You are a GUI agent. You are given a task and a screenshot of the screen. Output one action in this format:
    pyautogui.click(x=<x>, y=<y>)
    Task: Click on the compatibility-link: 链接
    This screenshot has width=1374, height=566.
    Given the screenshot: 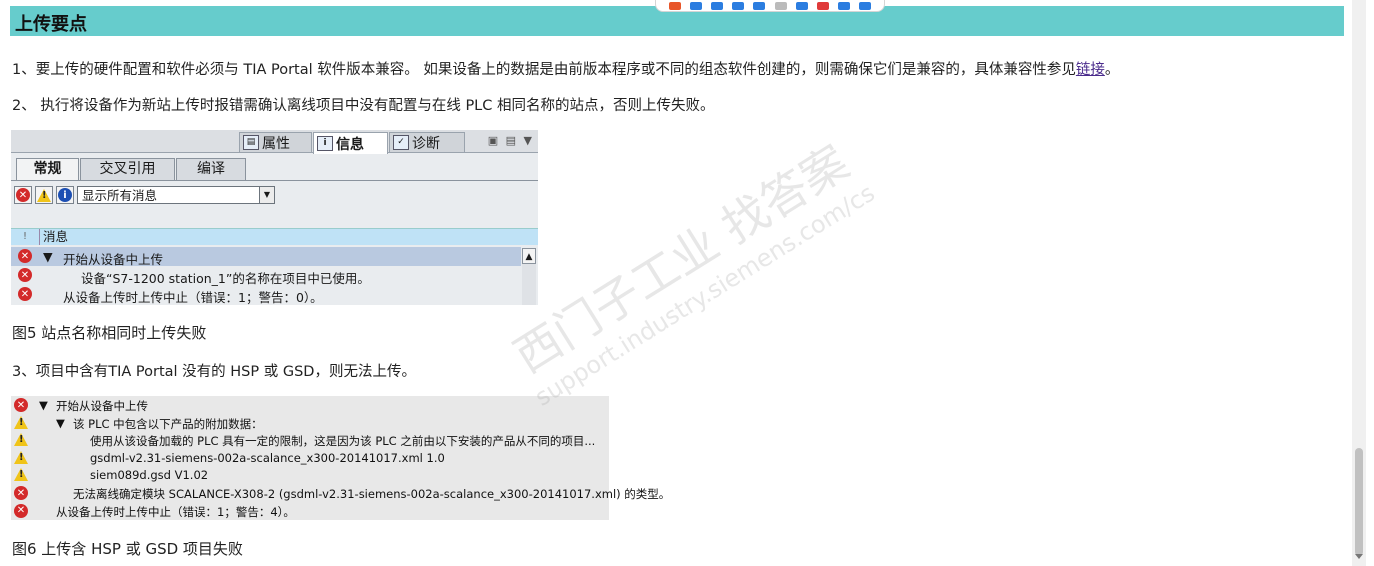 What is the action you would take?
    pyautogui.click(x=1090, y=70)
    